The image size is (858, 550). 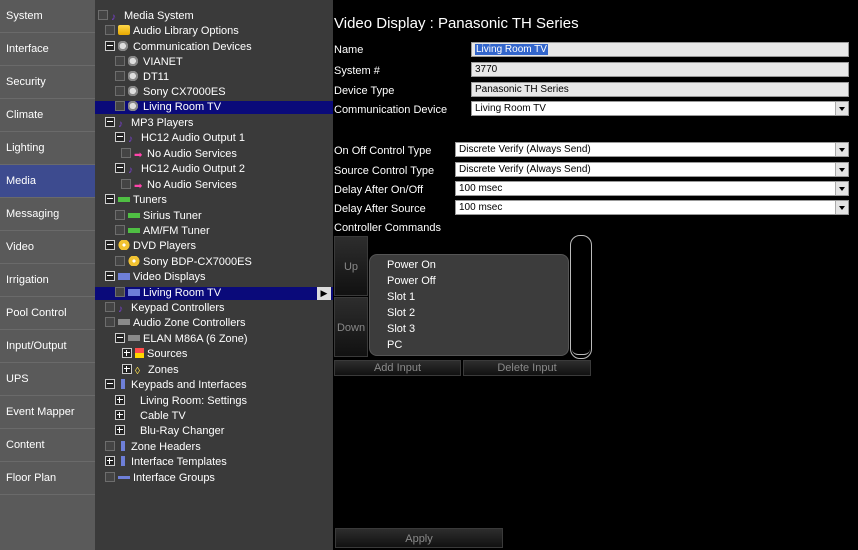 What do you see at coordinates (47, 247) in the screenshot?
I see `nav-item-video: Video` at bounding box center [47, 247].